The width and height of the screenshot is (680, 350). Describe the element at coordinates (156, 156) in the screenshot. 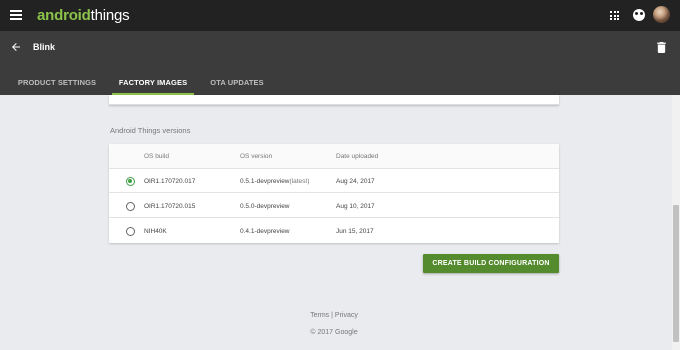

I see `column-header-os-build: OS build` at that location.